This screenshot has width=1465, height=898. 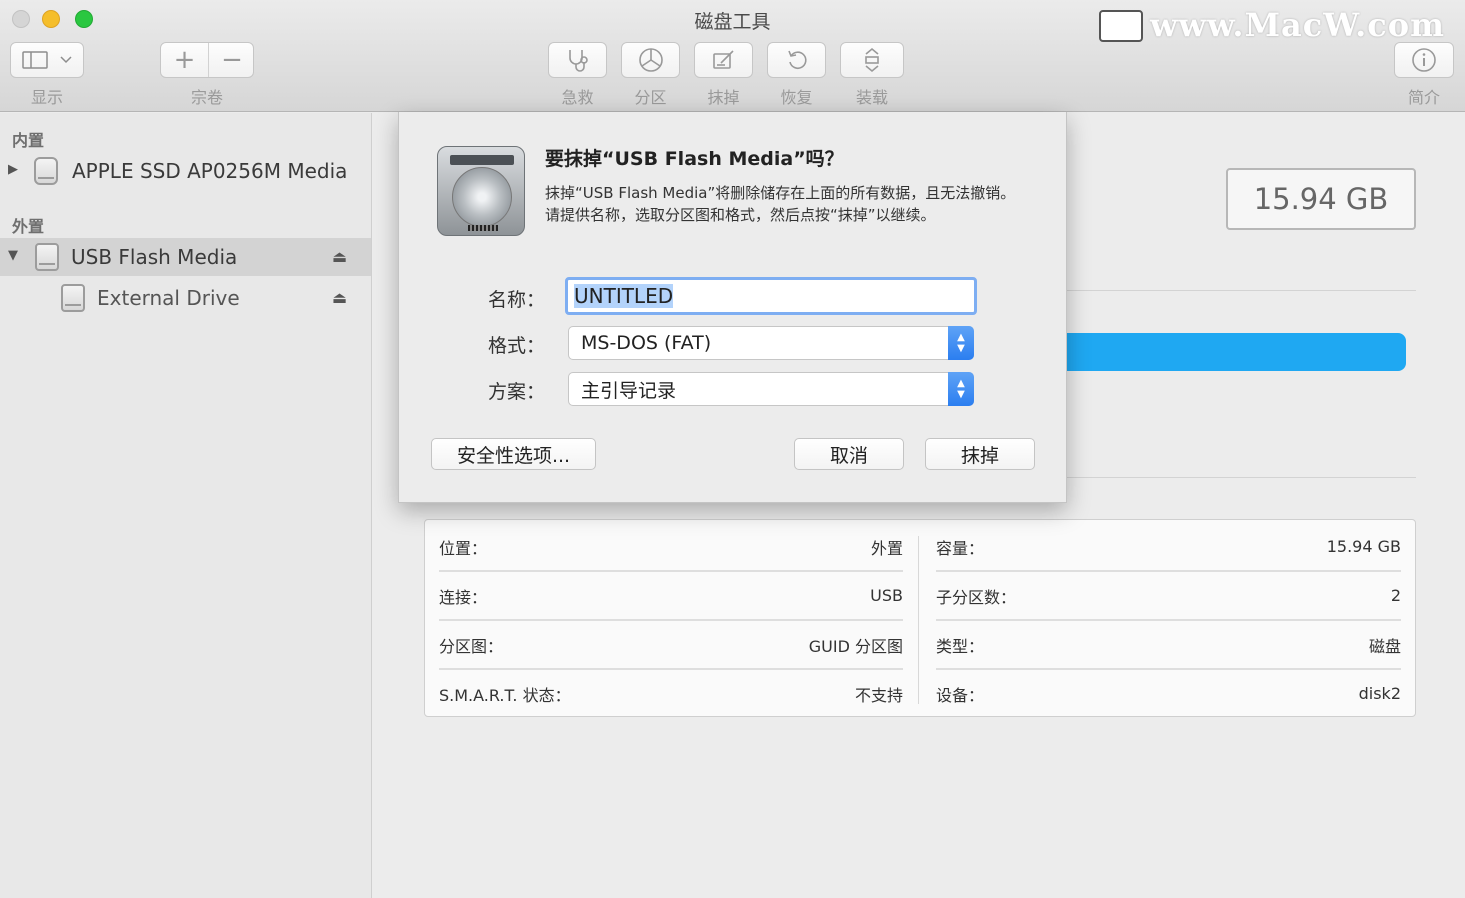 What do you see at coordinates (481, 191) in the screenshot?
I see `hard-drive-icon` at bounding box center [481, 191].